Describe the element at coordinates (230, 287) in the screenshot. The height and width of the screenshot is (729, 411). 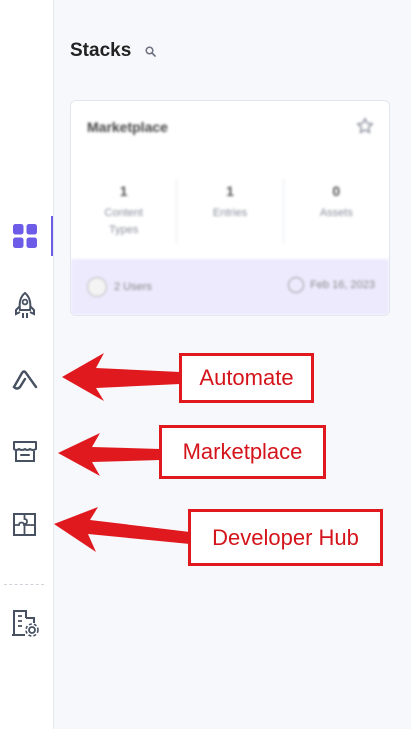
I see `stack-card-footer: 2 Users Feb 16, 2023` at that location.